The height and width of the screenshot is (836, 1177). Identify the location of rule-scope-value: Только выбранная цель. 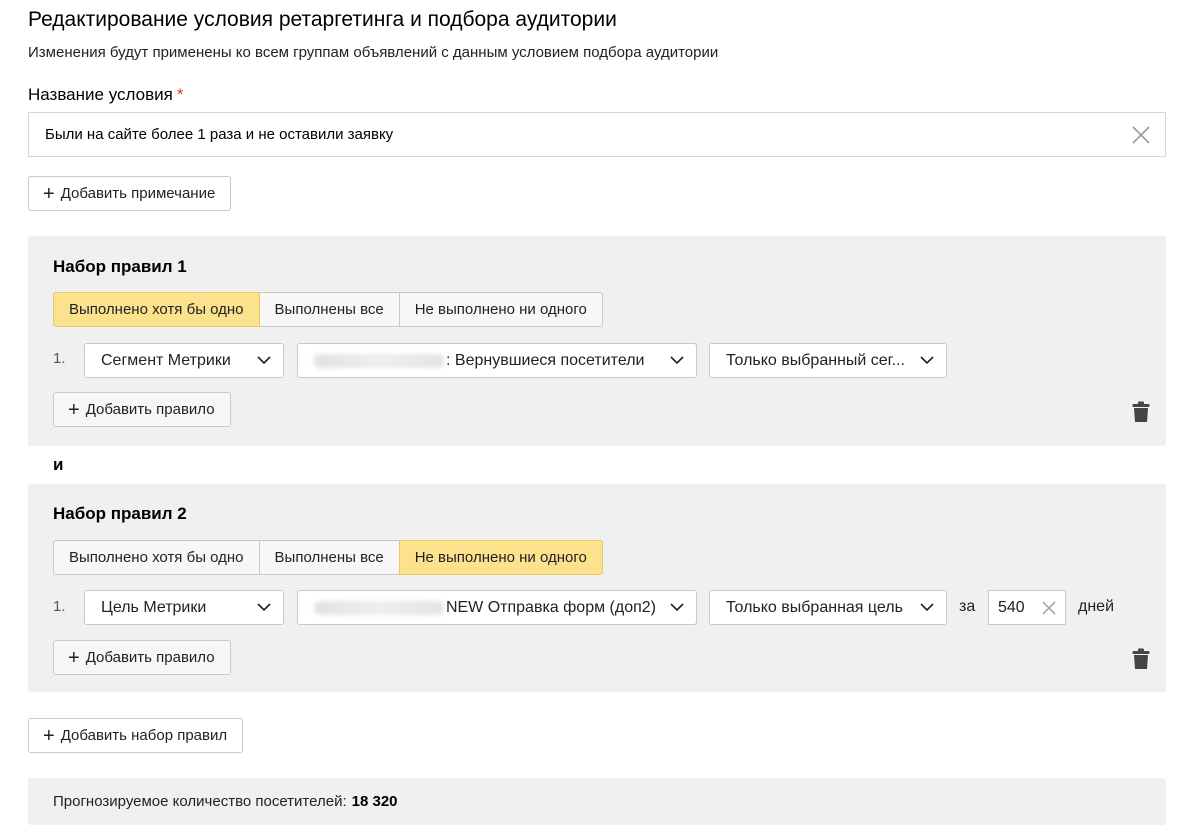
(814, 607).